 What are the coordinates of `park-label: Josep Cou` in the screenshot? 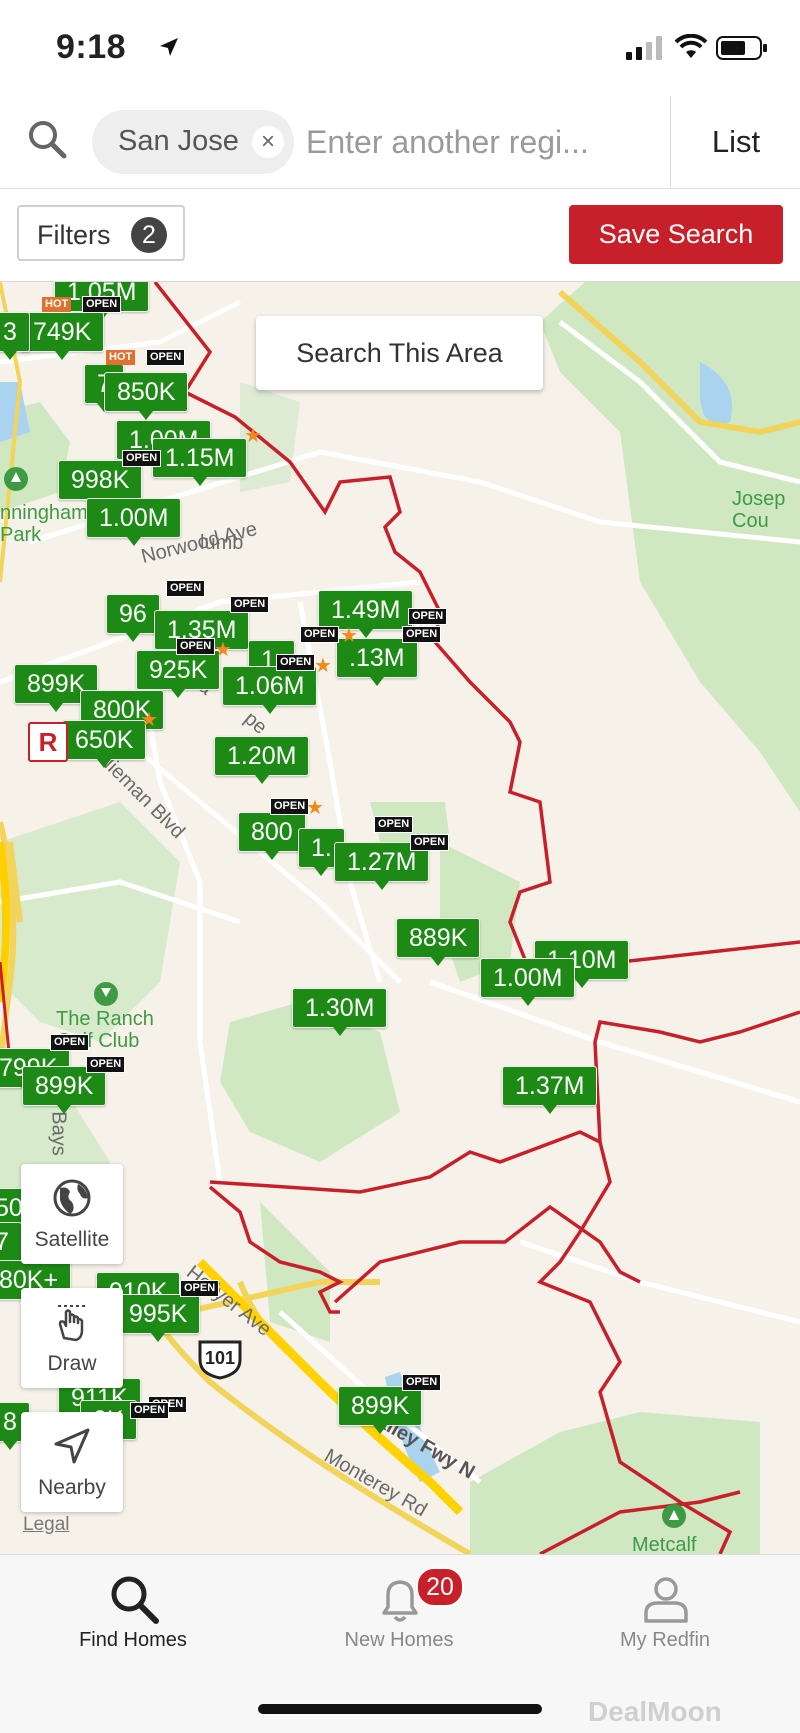 It's located at (759, 510).